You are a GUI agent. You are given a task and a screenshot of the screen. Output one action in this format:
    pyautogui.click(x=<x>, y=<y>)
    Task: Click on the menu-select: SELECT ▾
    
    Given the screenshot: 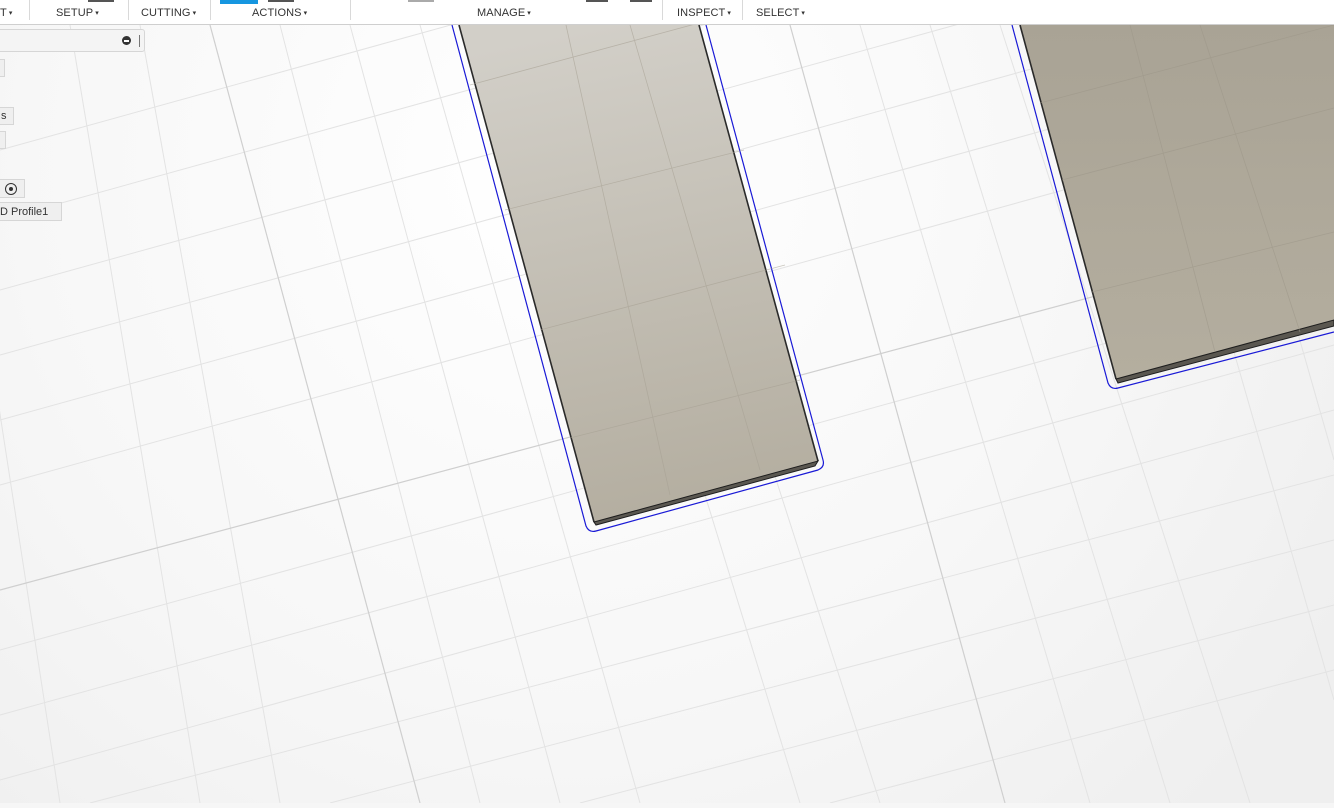 What is the action you would take?
    pyautogui.click(x=780, y=14)
    